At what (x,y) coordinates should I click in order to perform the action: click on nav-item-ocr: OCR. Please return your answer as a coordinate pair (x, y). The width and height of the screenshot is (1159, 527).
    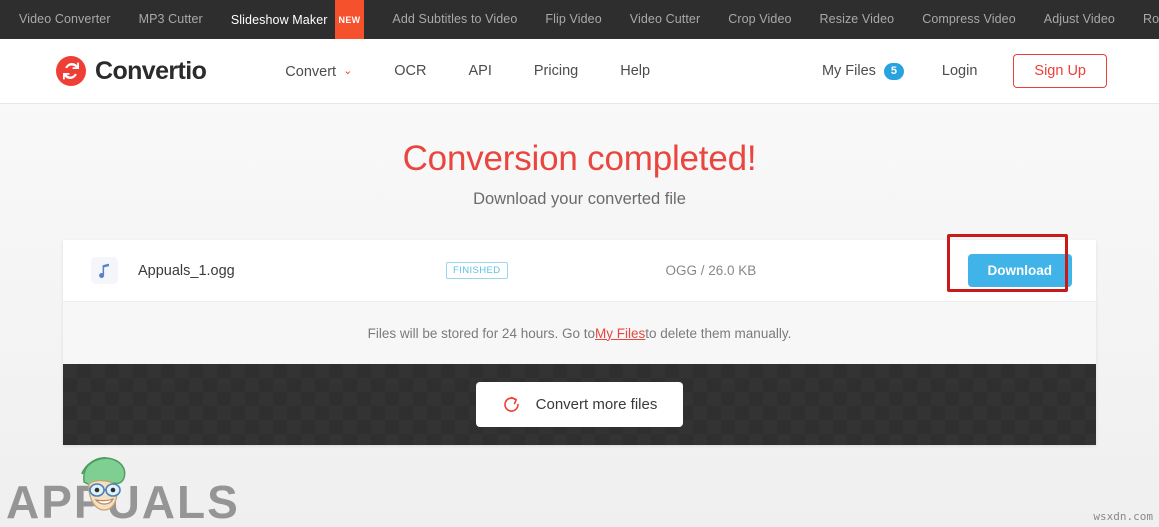
    Looking at the image, I should click on (410, 71).